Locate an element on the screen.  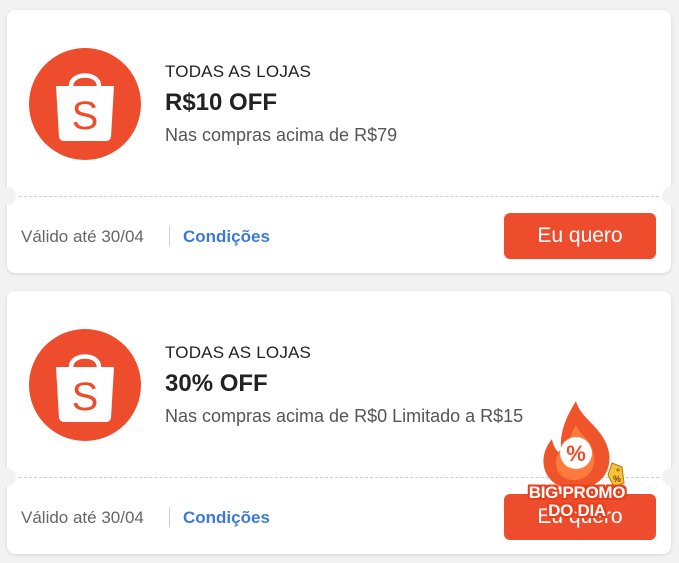
big-promo-badge: % % BIG PROMO DO DIA is located at coordinates (577, 459).